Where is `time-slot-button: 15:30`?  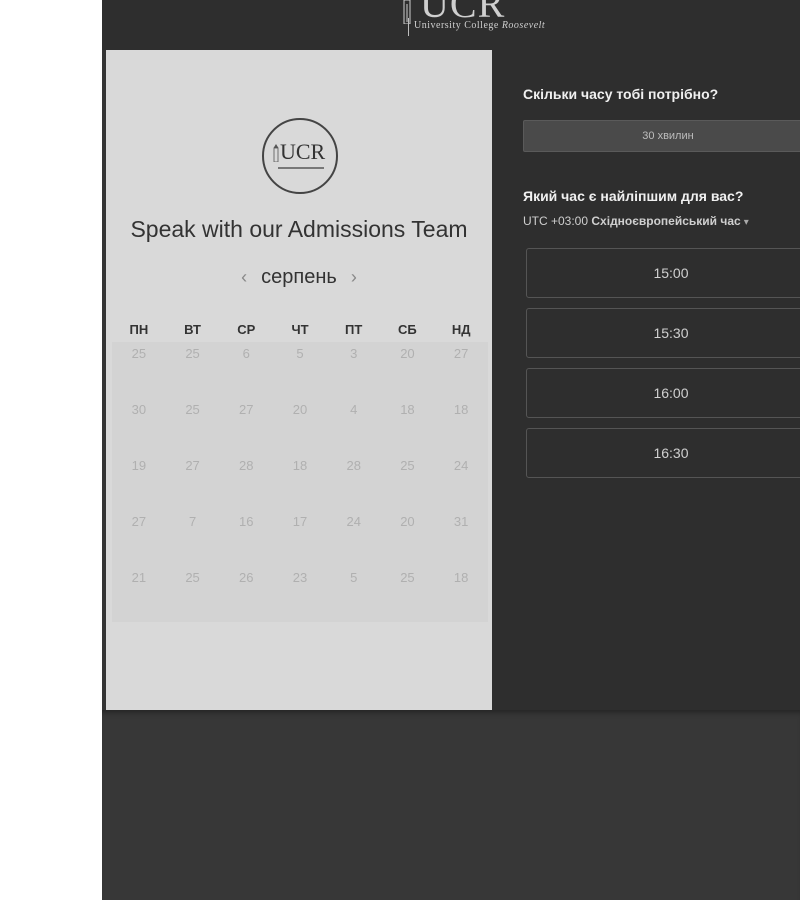 time-slot-button: 15:30 is located at coordinates (663, 333).